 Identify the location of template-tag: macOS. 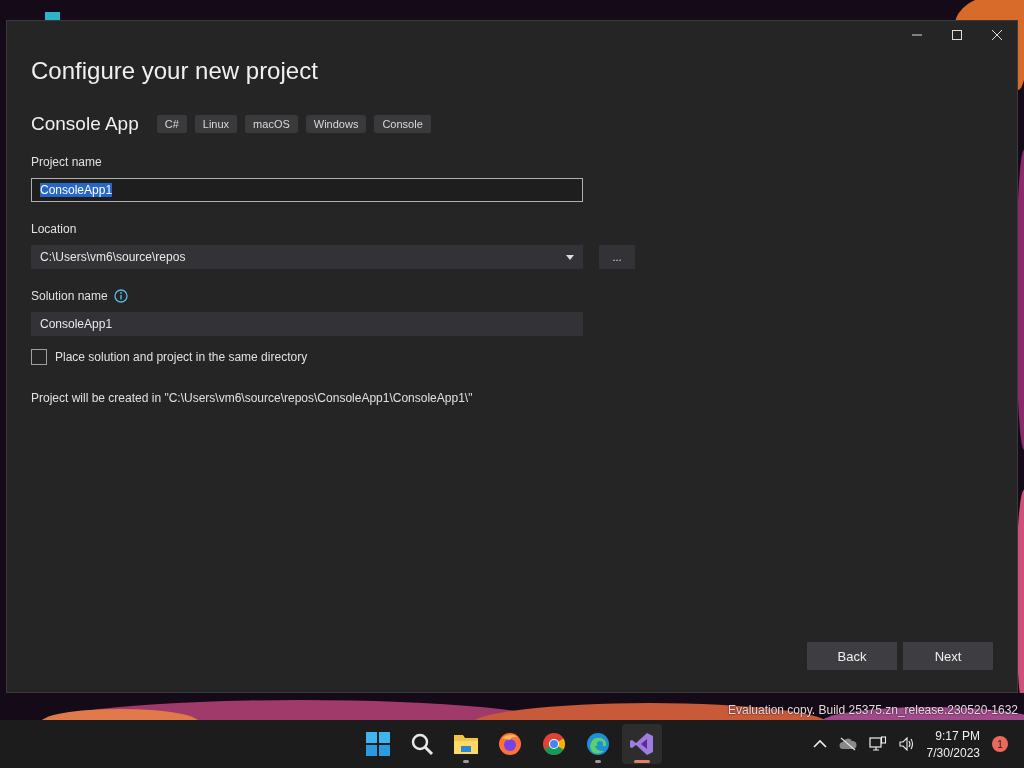
(271, 124).